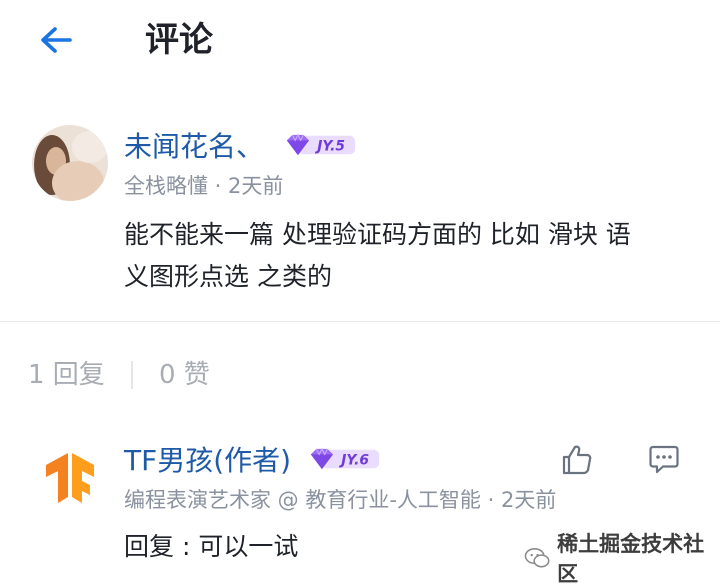 The height and width of the screenshot is (588, 720). I want to click on comment-icon, so click(664, 460).